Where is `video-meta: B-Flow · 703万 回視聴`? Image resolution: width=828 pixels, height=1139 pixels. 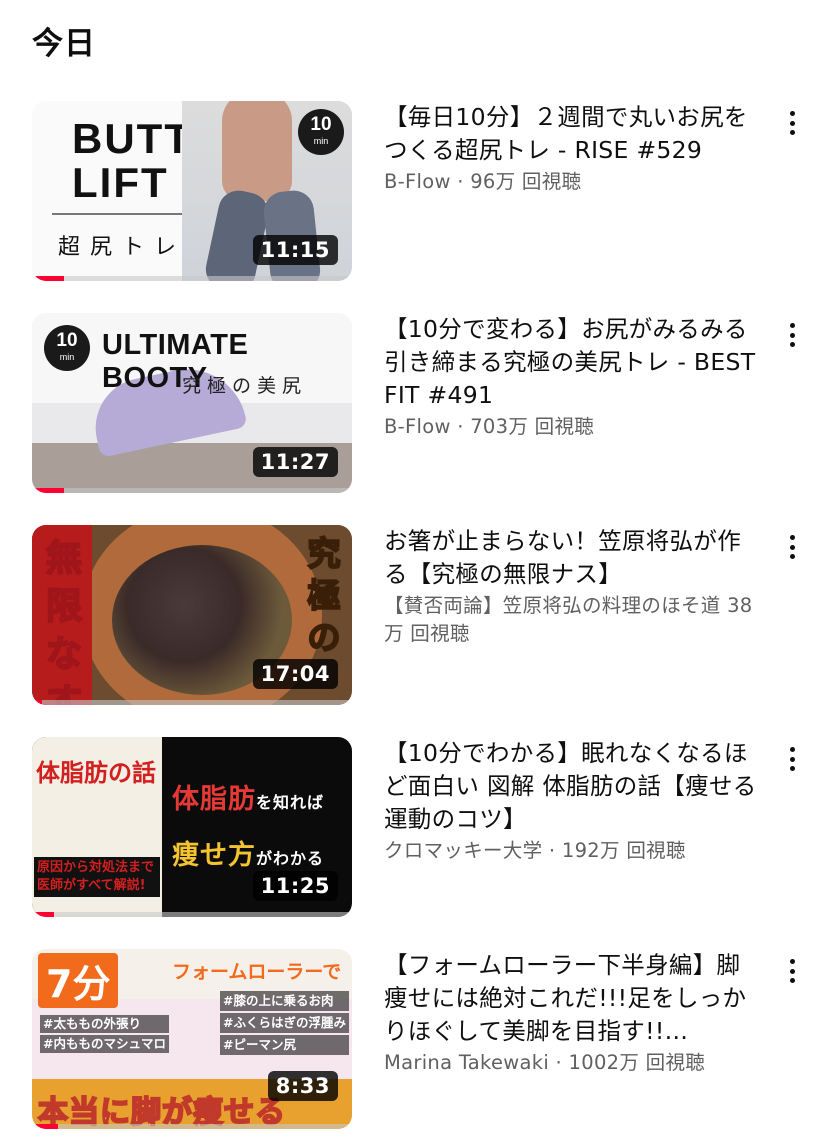 video-meta: B-Flow · 703万 回視聴 is located at coordinates (489, 426).